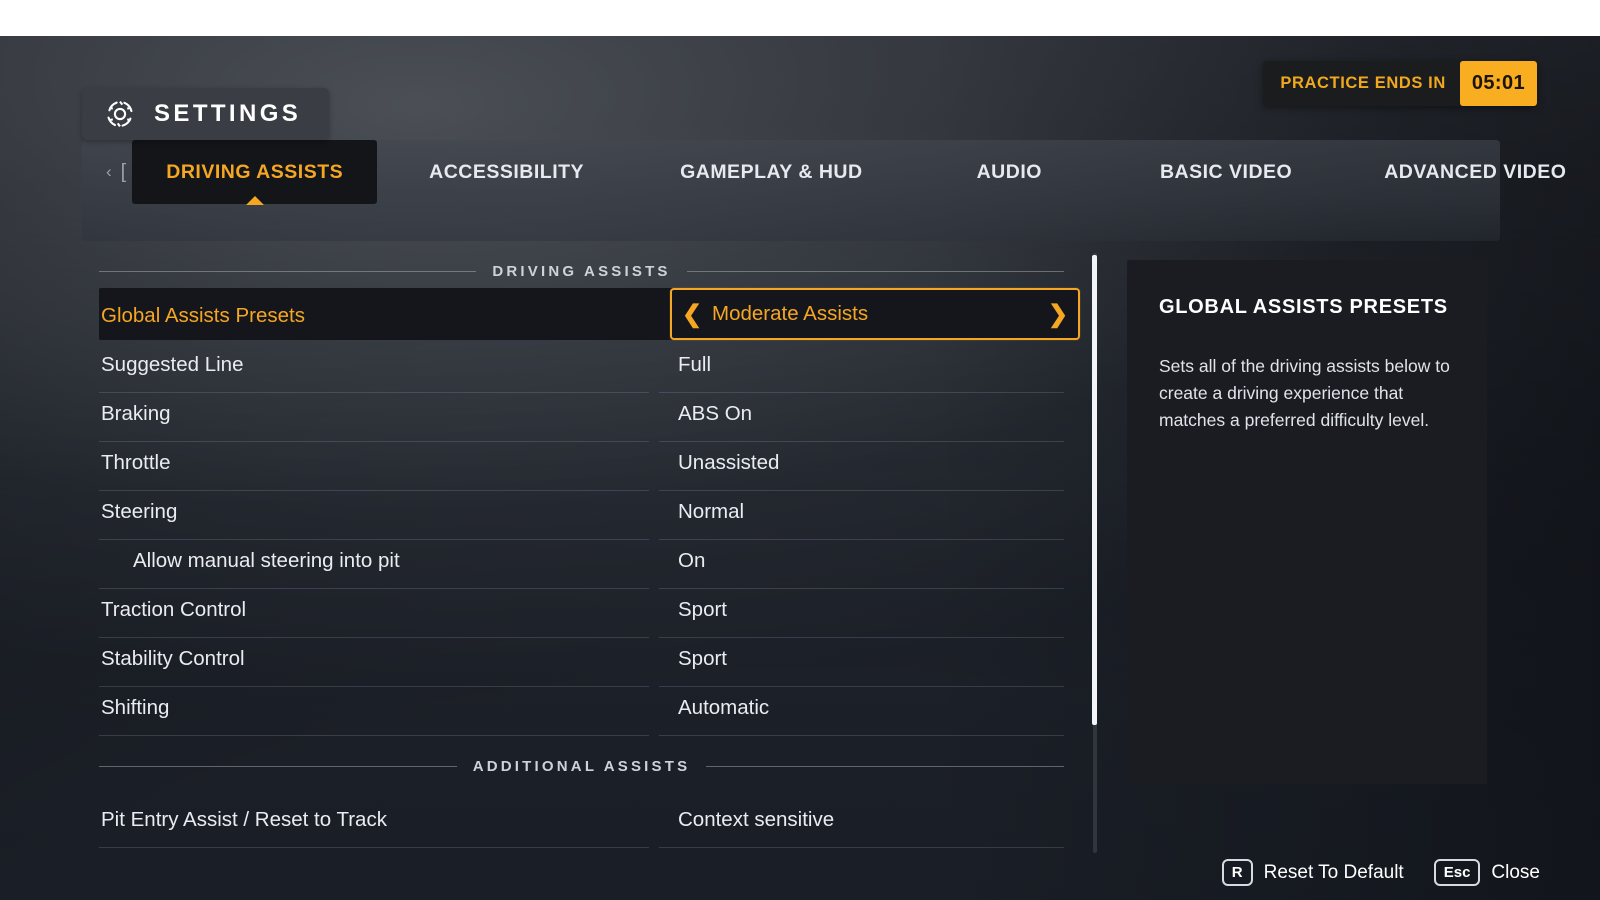 The height and width of the screenshot is (900, 1600). I want to click on setting-value: Full, so click(861, 373).